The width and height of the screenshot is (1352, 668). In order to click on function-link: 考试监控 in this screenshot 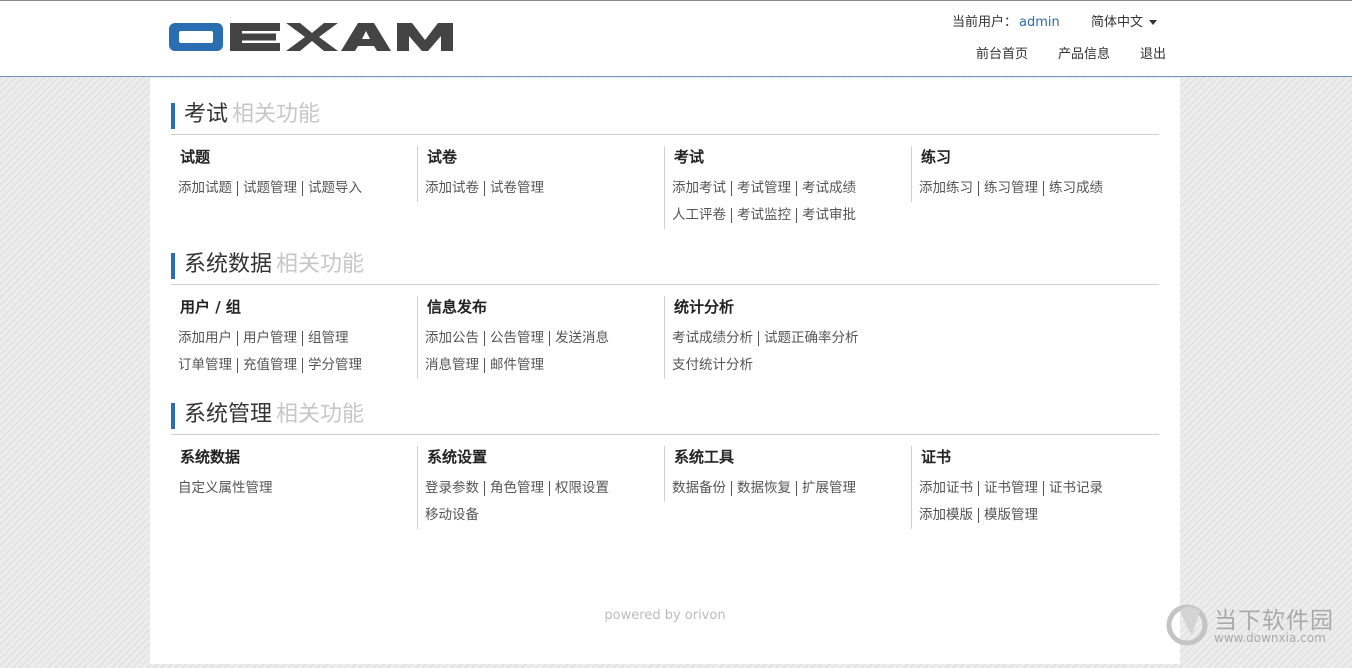, I will do `click(764, 215)`.